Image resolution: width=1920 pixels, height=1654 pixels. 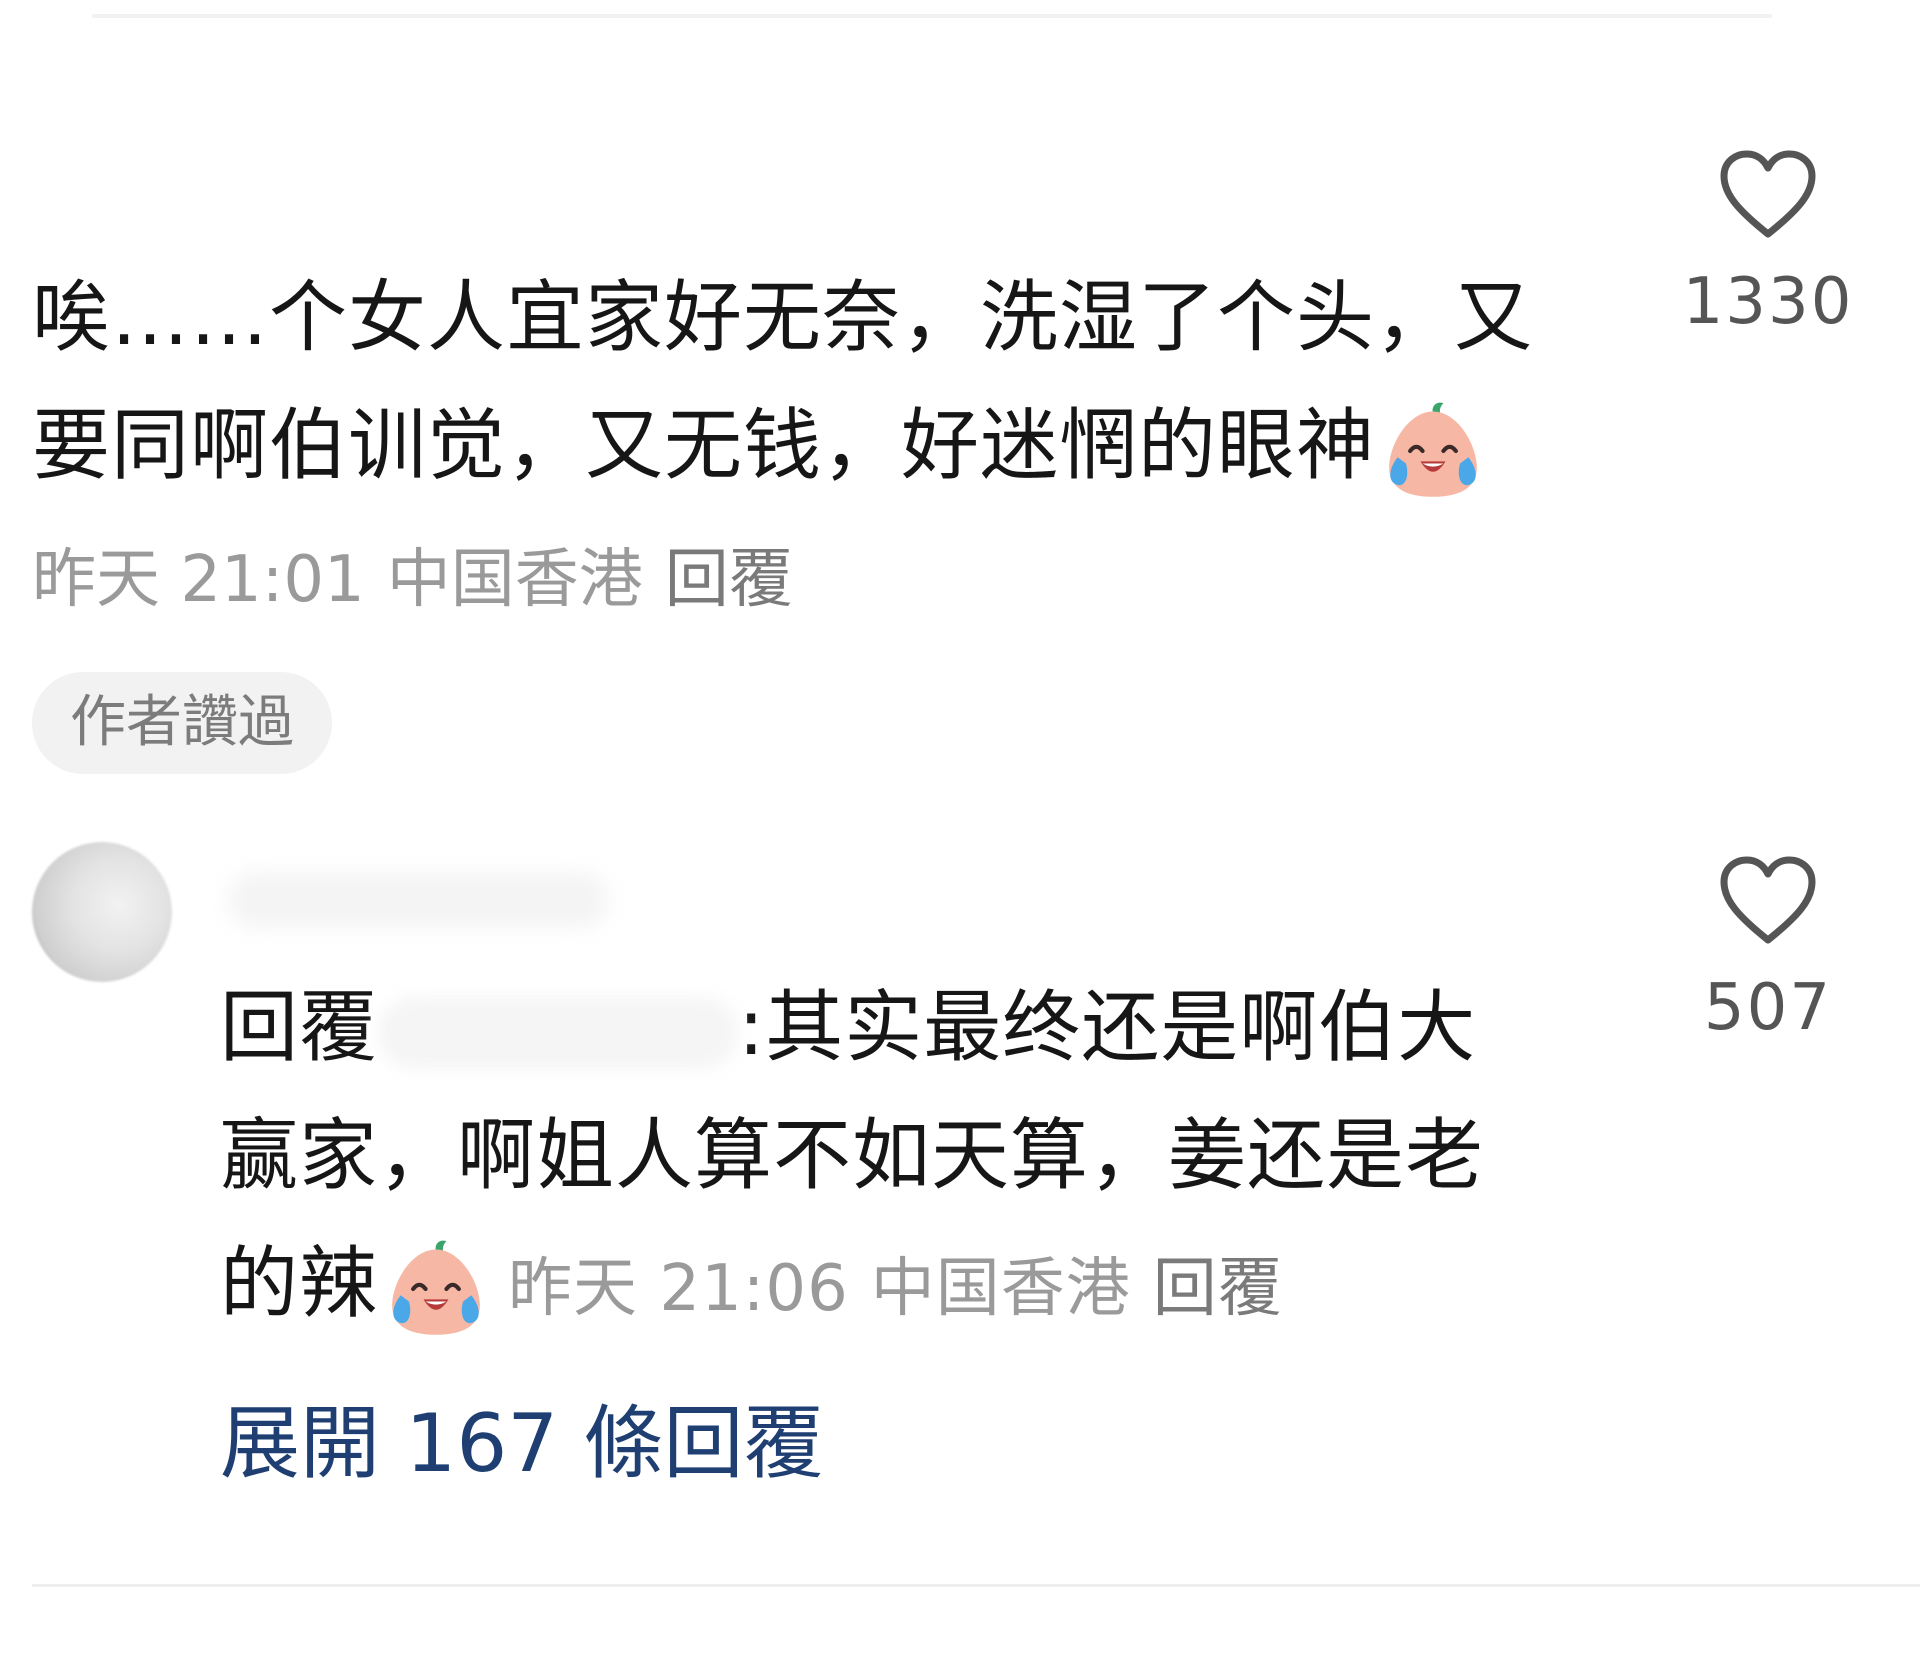 What do you see at coordinates (198, 580) in the screenshot?
I see `comment-1-time: 昨天 21:01` at bounding box center [198, 580].